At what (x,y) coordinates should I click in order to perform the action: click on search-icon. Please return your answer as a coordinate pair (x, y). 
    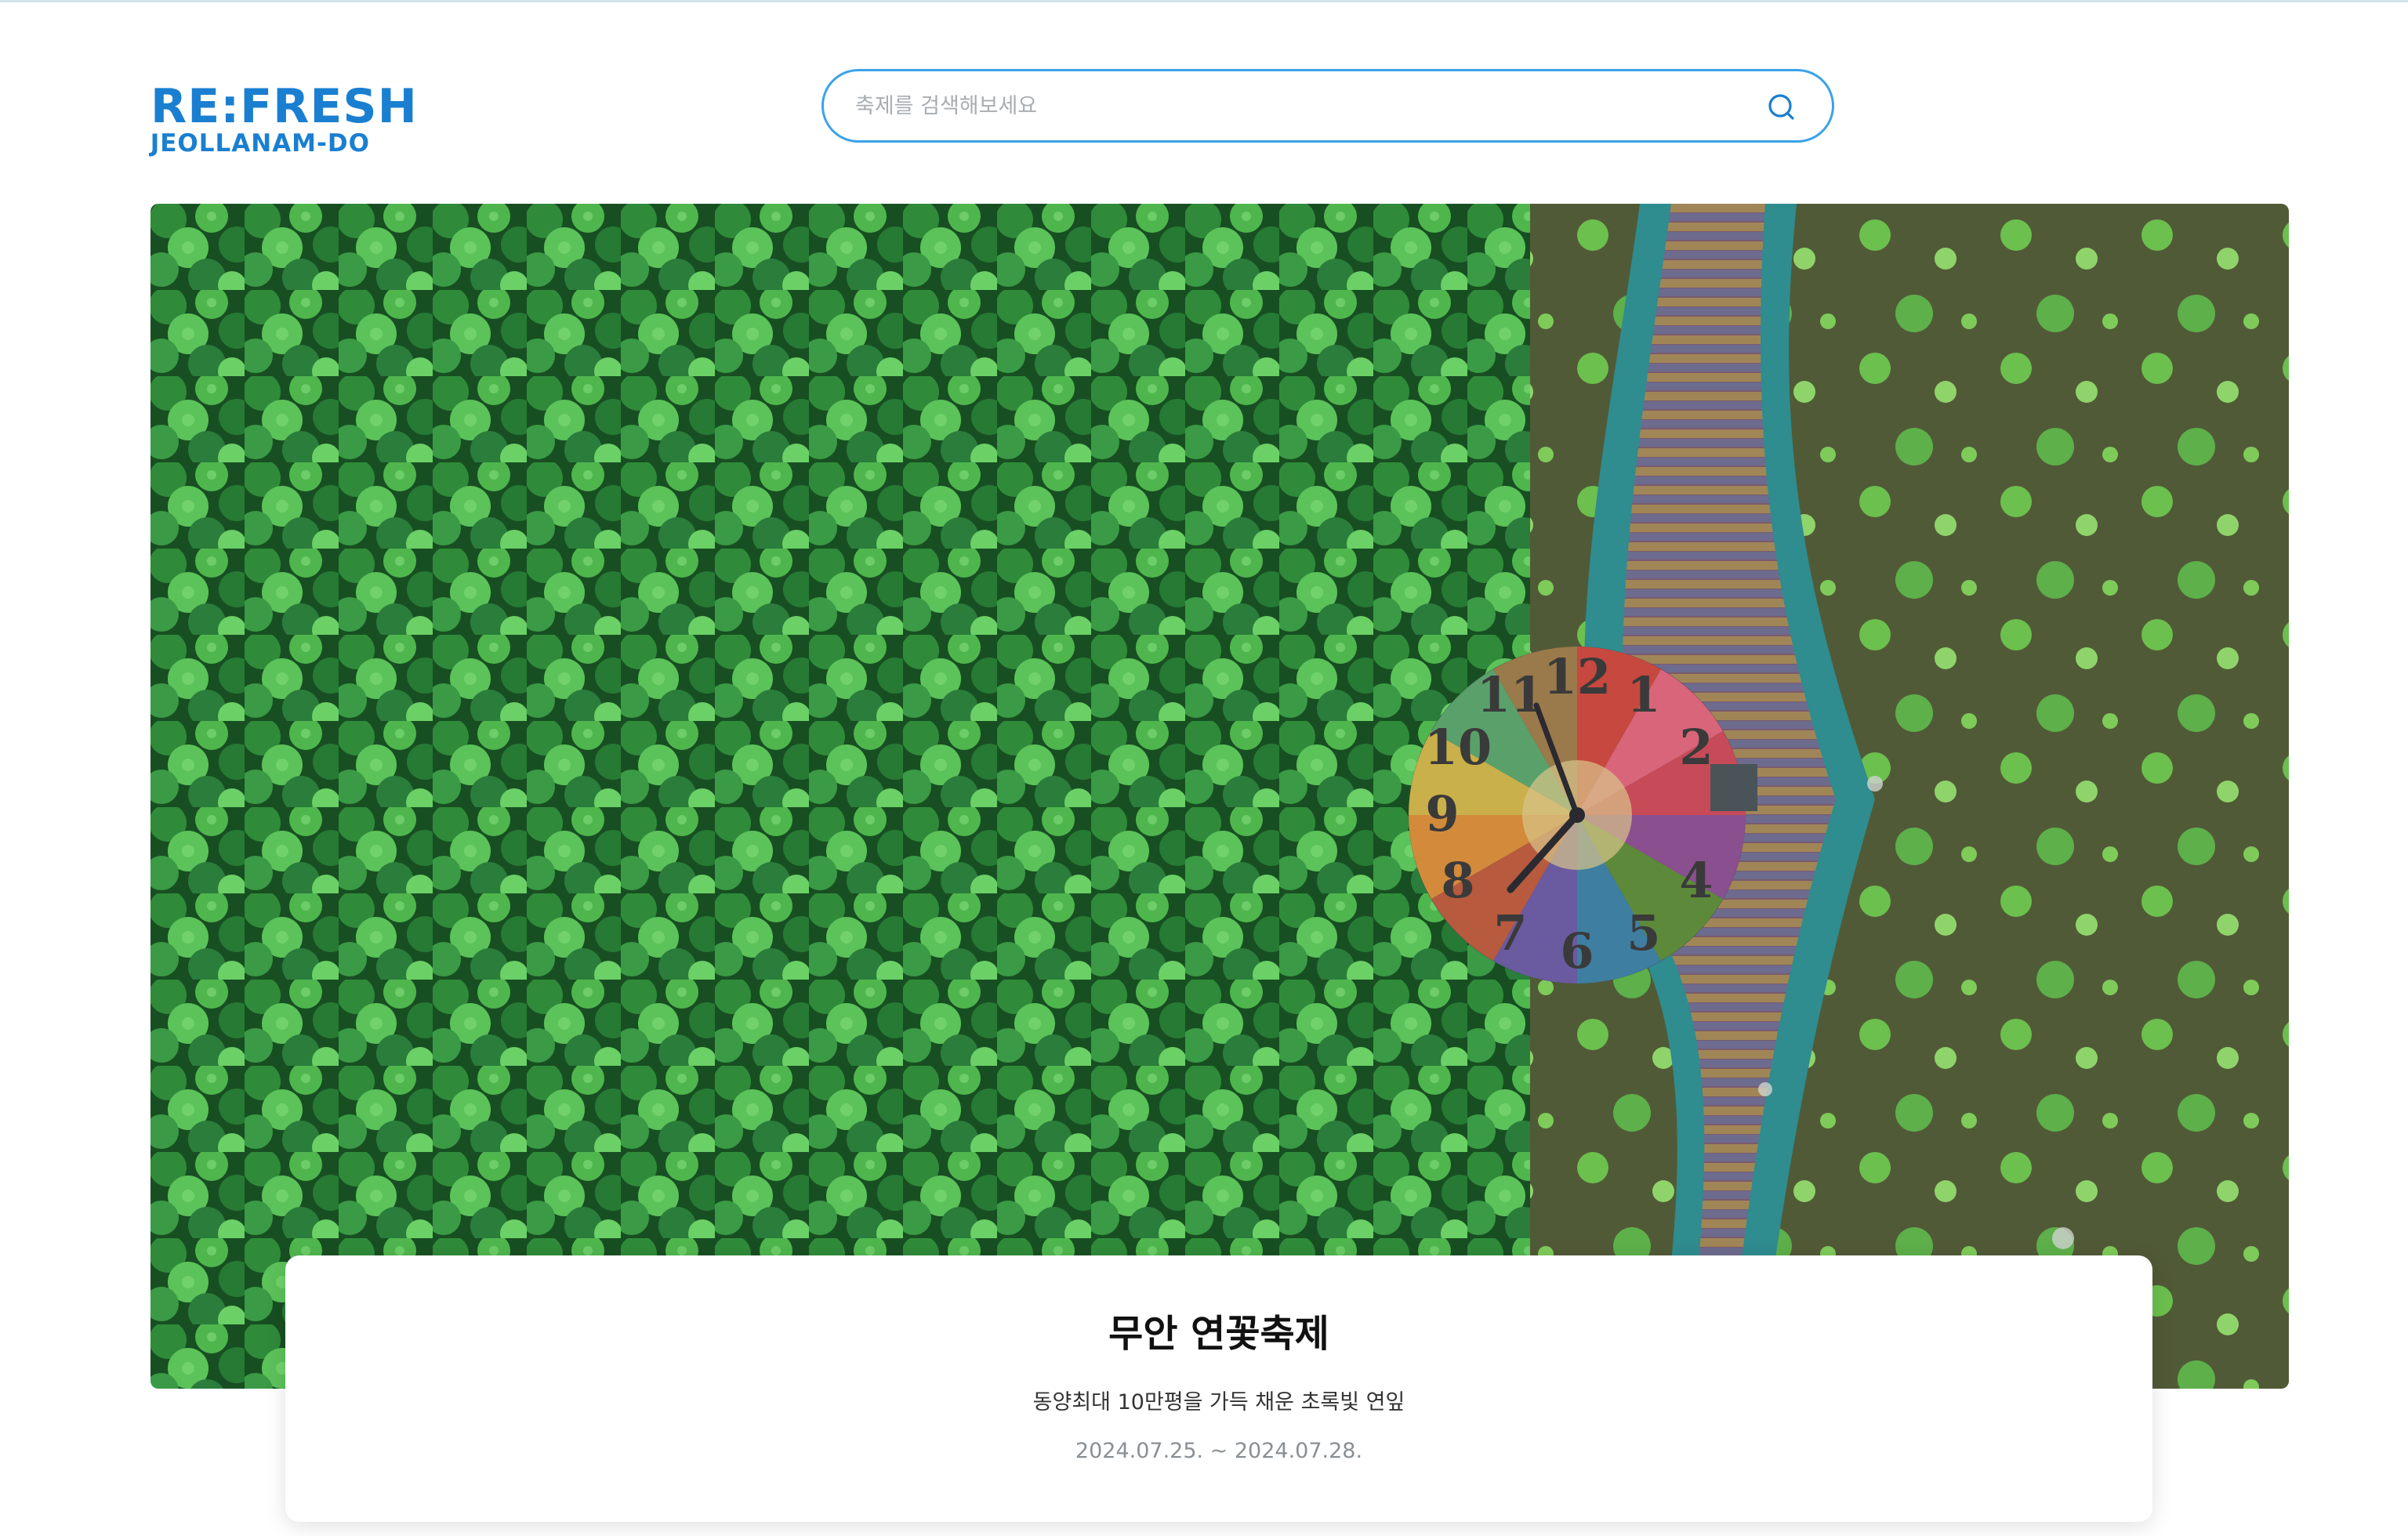
    Looking at the image, I should click on (1781, 107).